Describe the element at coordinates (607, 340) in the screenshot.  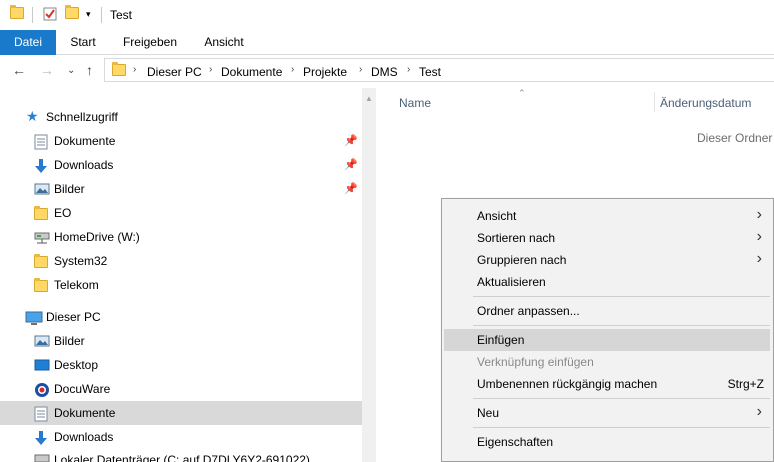
I see `menu-item-einfuegen: Einfügen` at that location.